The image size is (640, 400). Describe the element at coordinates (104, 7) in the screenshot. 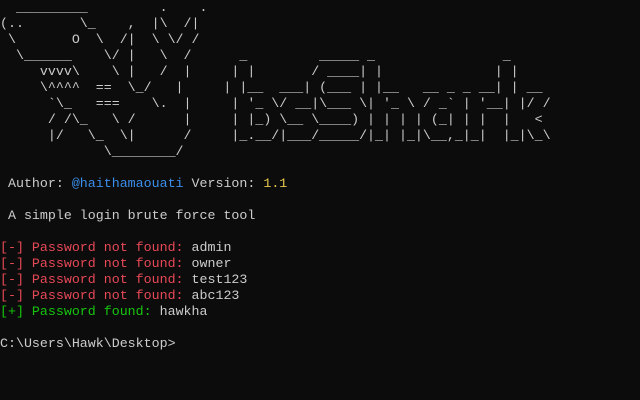

I see `banner-line: _________ . .` at that location.